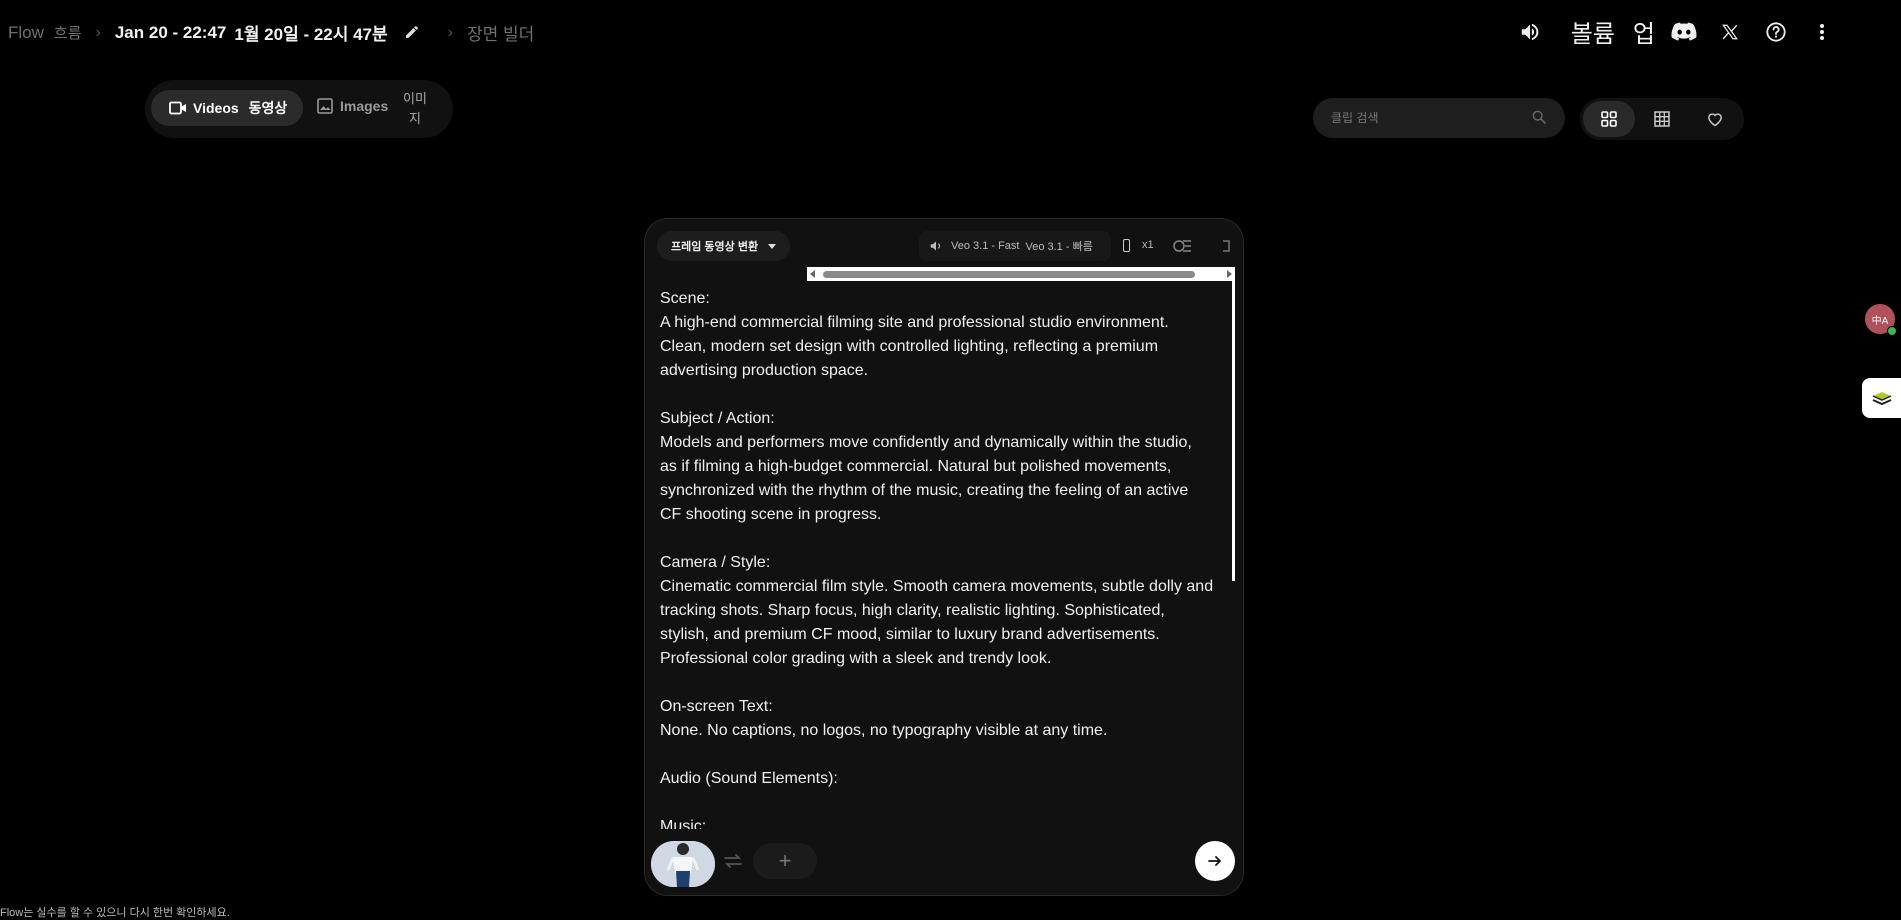  I want to click on tab-images: Images, so click(352, 106).